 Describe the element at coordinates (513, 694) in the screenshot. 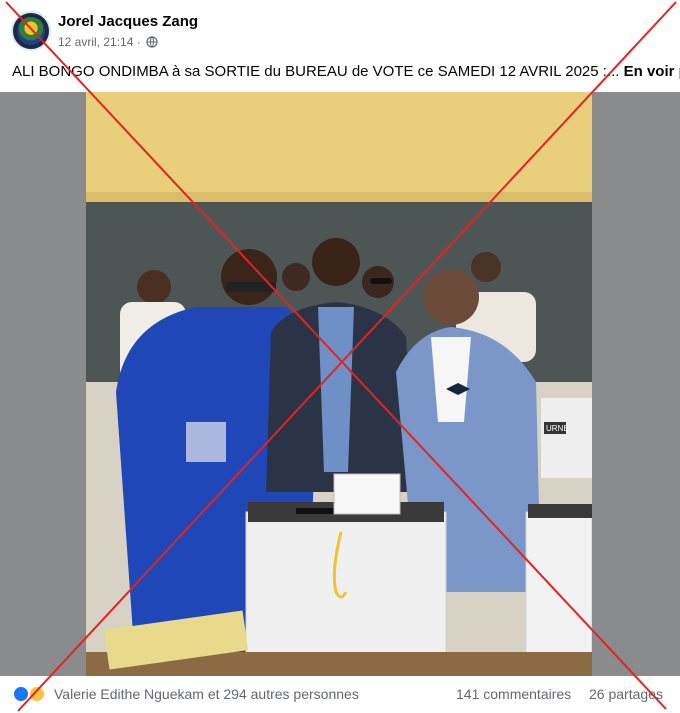

I see `comments-count: 141 commentaires` at that location.